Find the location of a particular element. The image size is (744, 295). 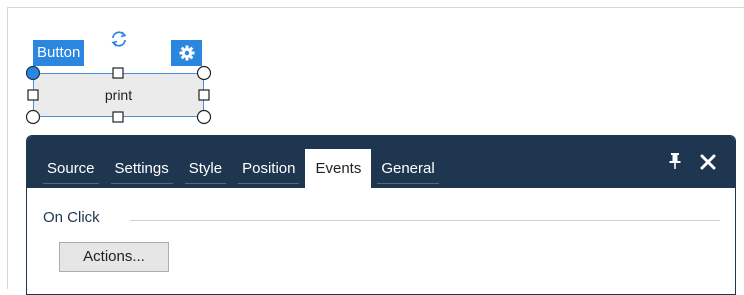

resize-handle-bottom-left is located at coordinates (33, 117).